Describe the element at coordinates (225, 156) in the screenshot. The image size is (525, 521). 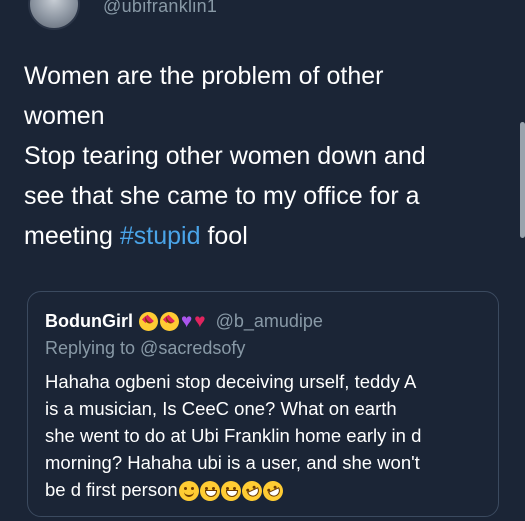
I see `tweet-line: Stop tearing other women down and` at that location.